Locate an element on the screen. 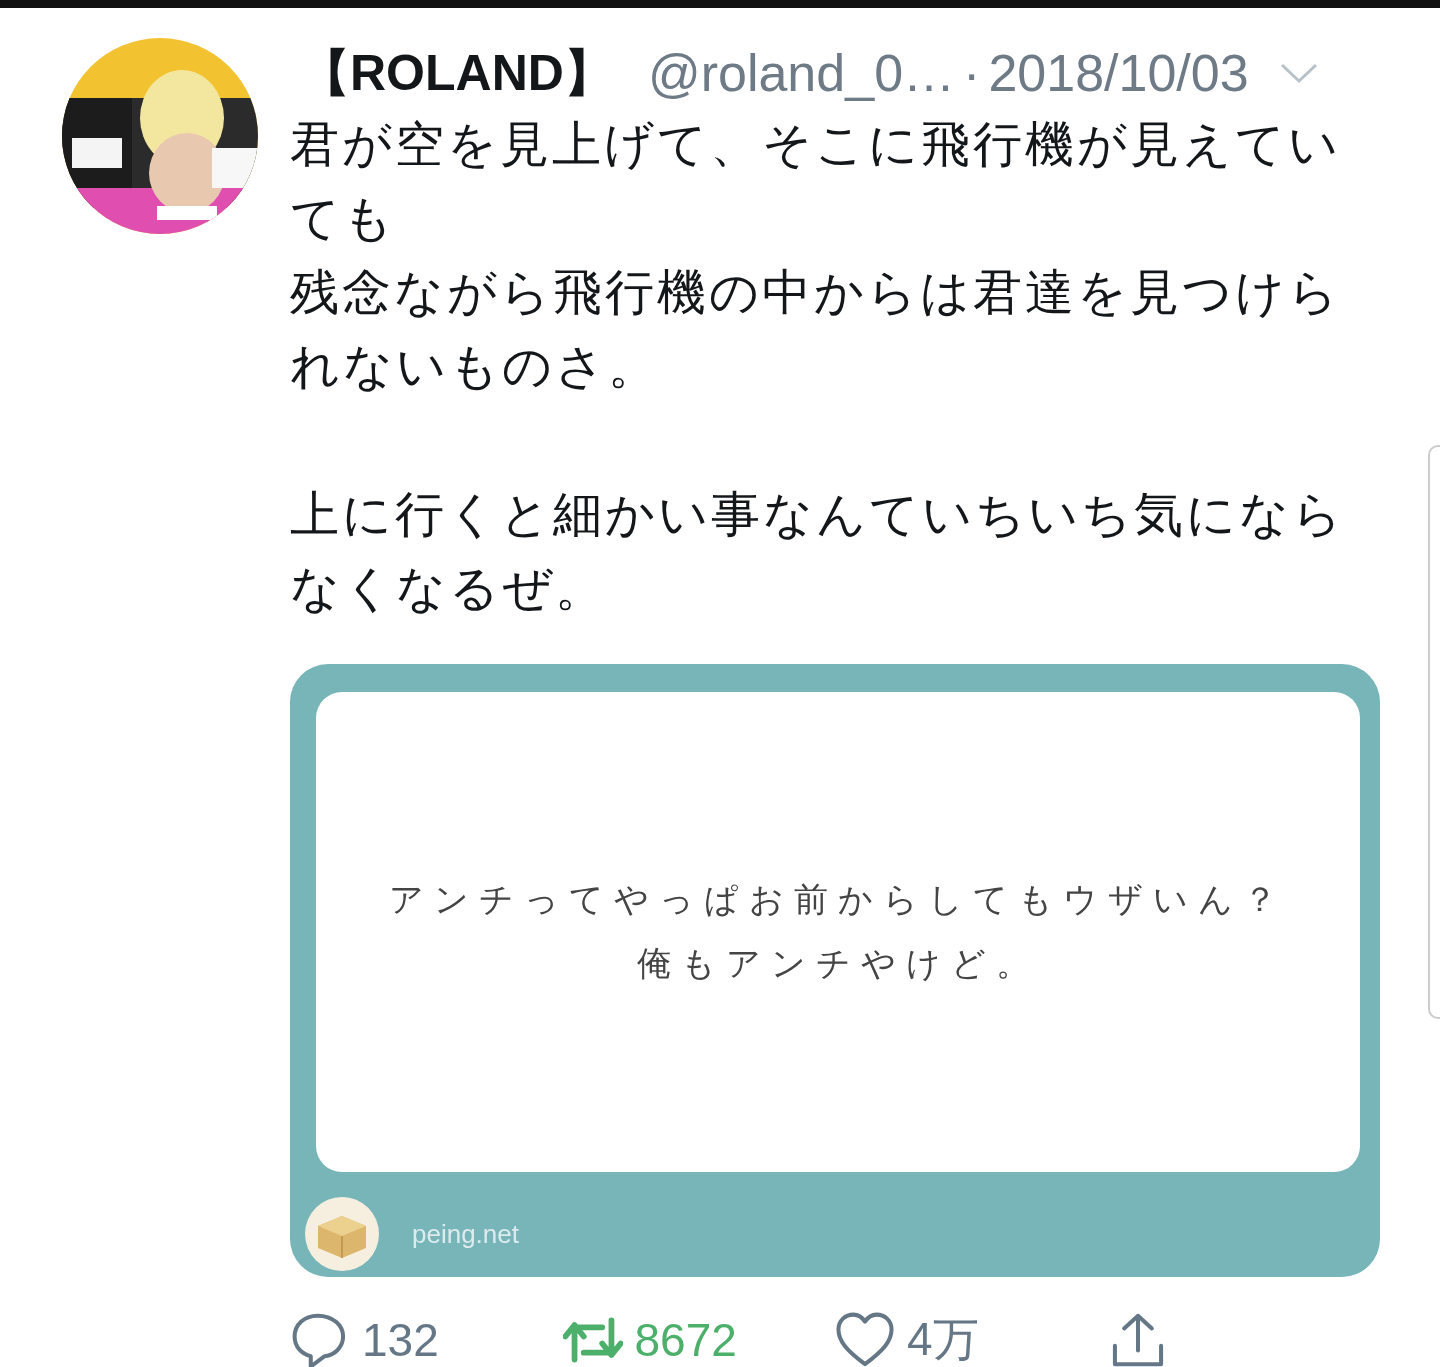 The height and width of the screenshot is (1367, 1440). reply-count: 132 is located at coordinates (400, 1340).